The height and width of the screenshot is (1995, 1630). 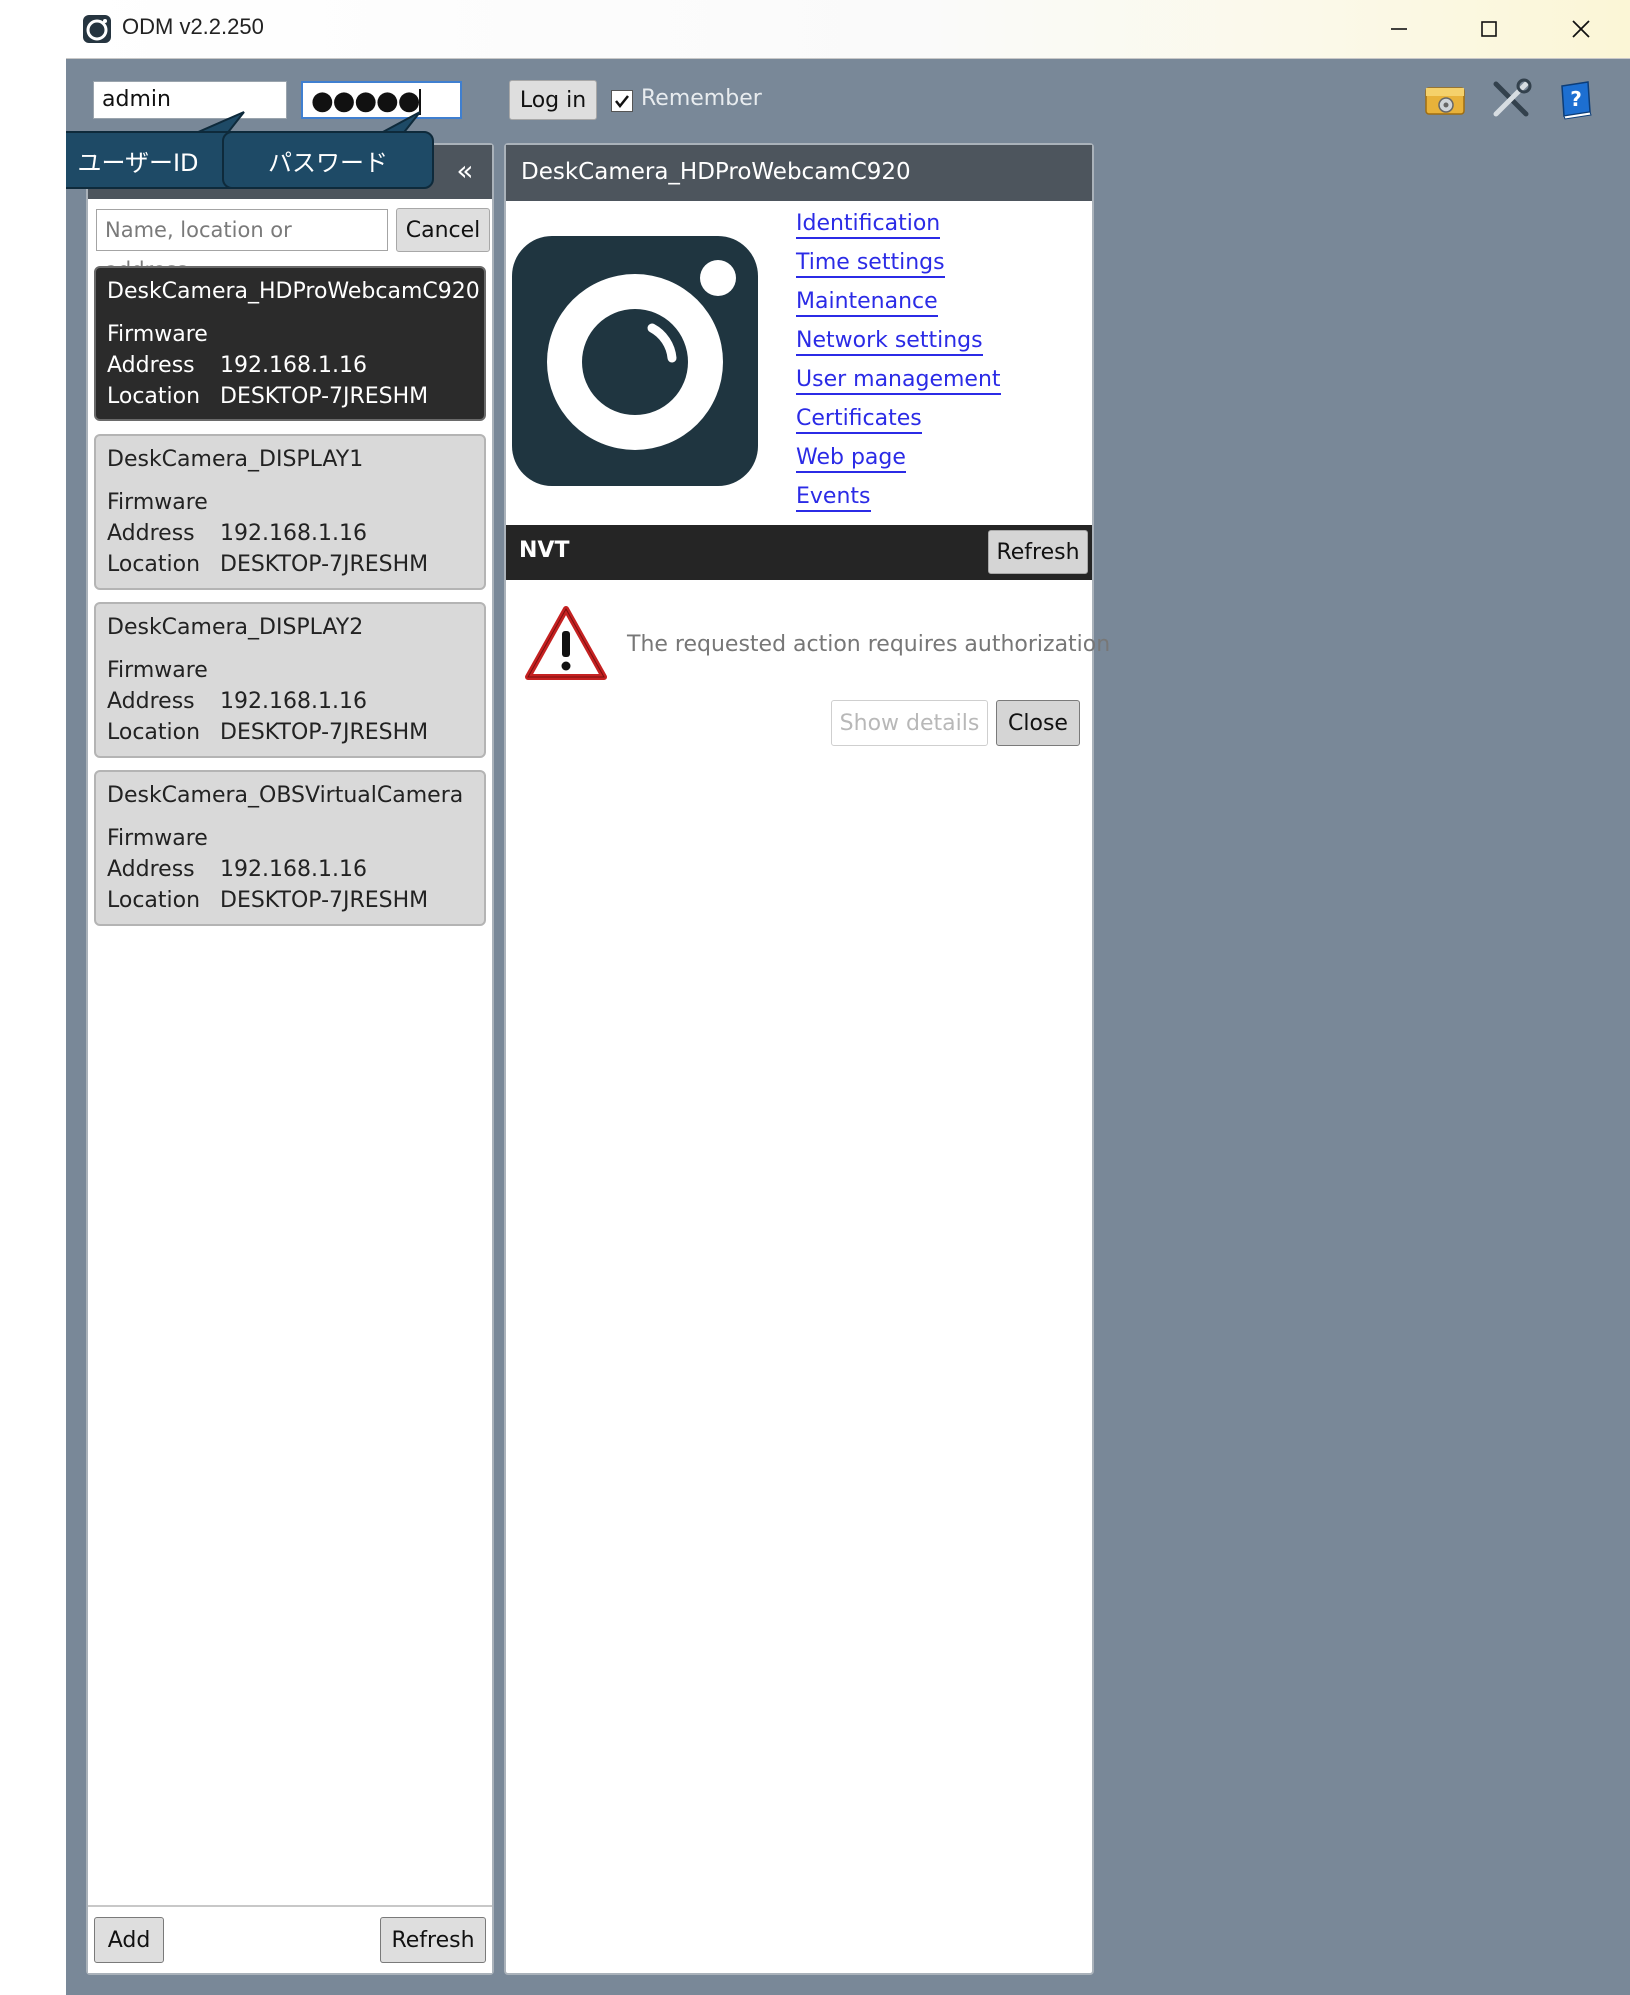 What do you see at coordinates (1038, 723) in the screenshot?
I see `close-error-button: Close` at bounding box center [1038, 723].